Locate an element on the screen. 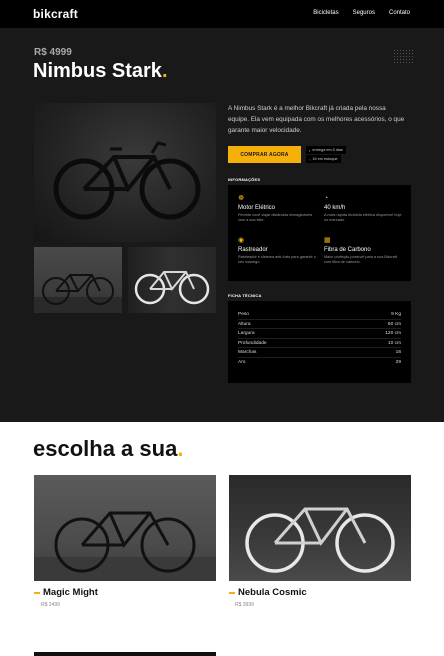  stock-badge: ▫ 16 em estoque is located at coordinates (323, 159).